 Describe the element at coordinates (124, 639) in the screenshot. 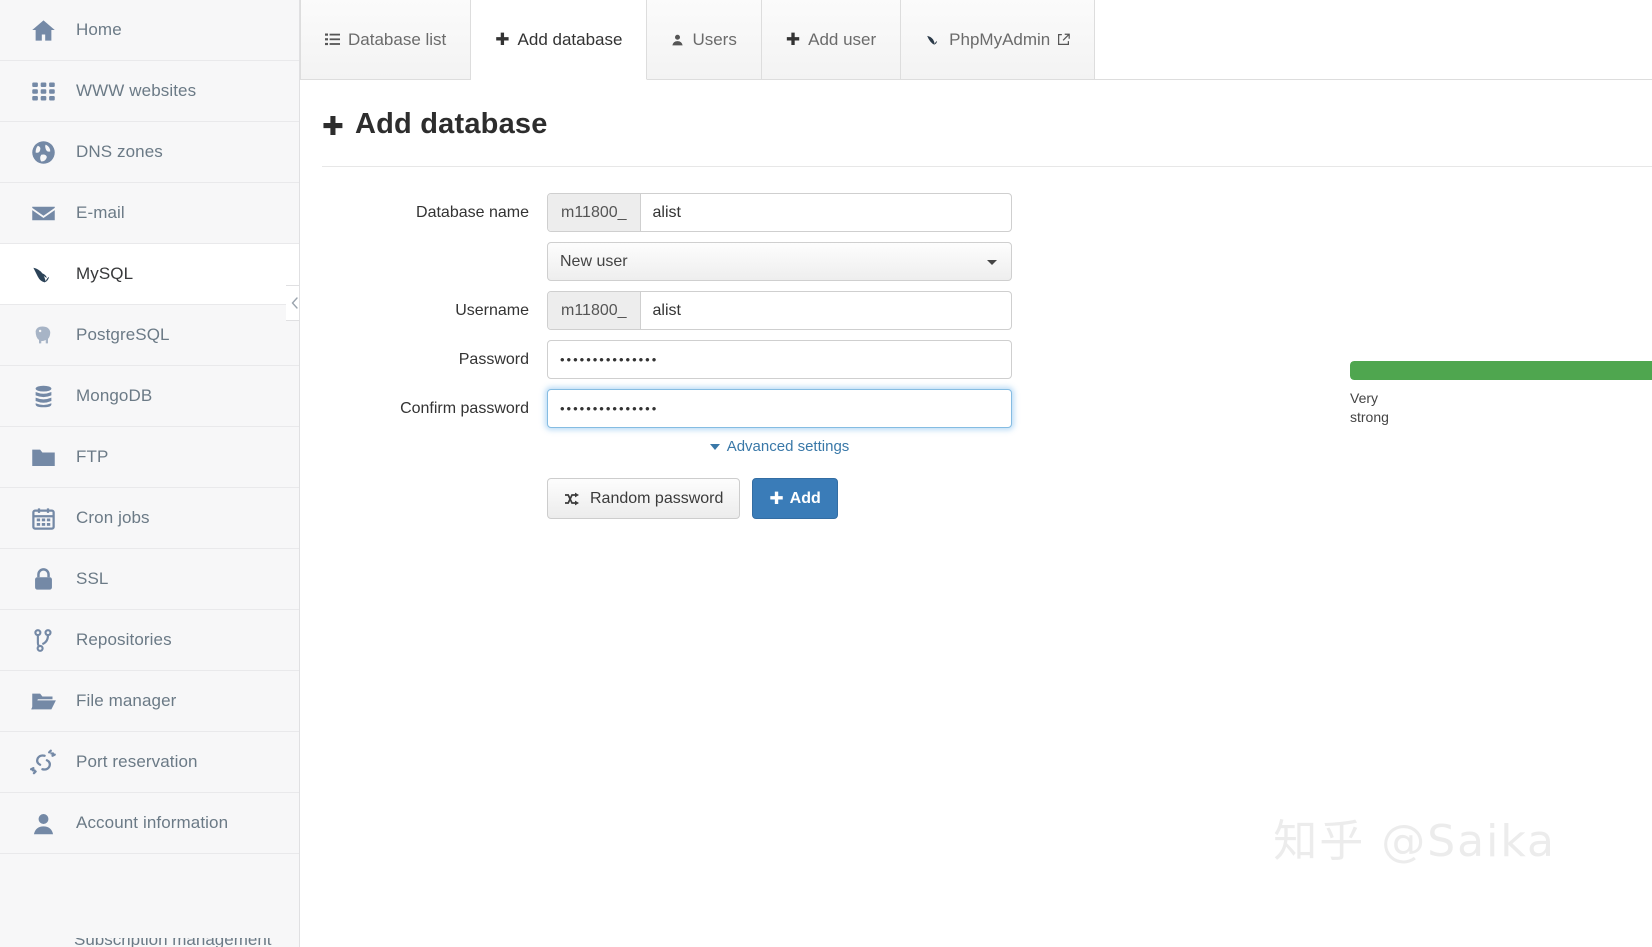

I see `sidebar-item-label: Repositories` at that location.